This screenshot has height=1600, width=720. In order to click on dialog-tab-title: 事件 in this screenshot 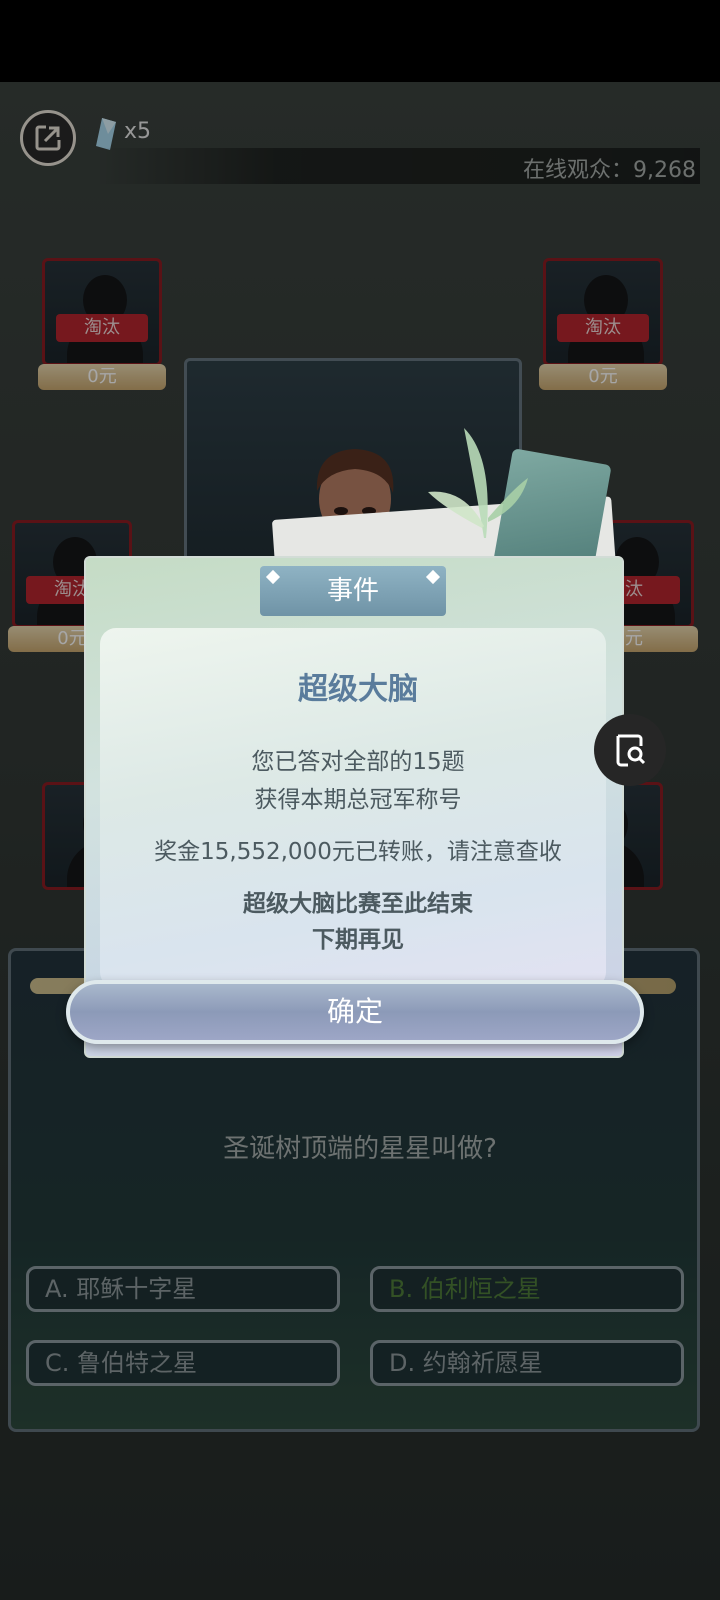, I will do `click(353, 591)`.